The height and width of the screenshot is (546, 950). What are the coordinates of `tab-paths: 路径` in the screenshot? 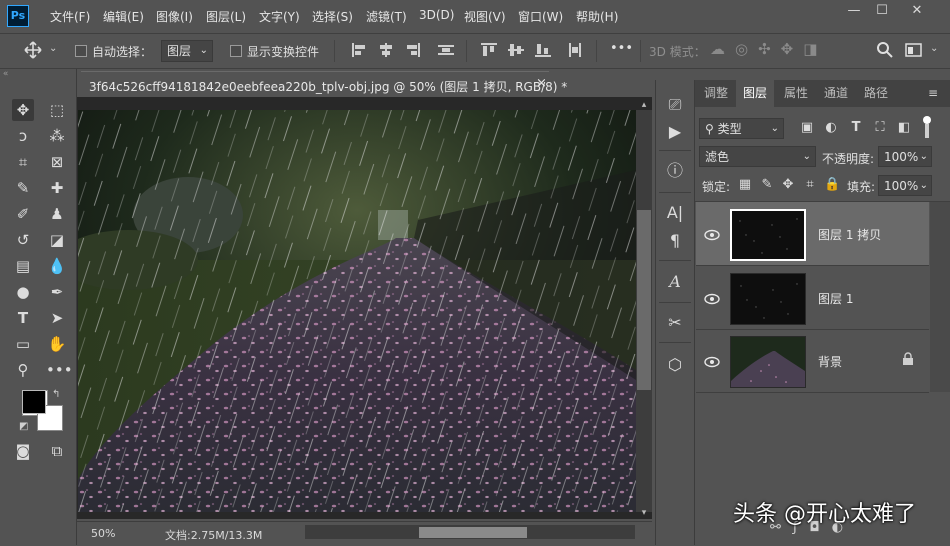 It's located at (876, 93).